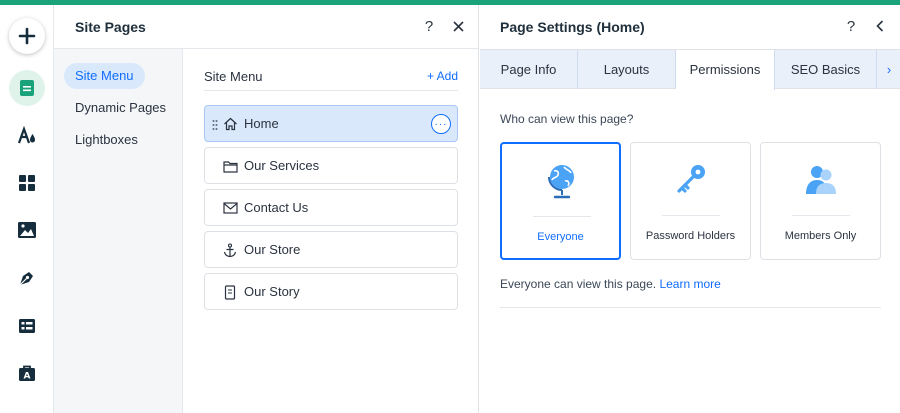 The width and height of the screenshot is (900, 413). Describe the element at coordinates (725, 70) in the screenshot. I see `tab-permissions: Permissions` at that location.